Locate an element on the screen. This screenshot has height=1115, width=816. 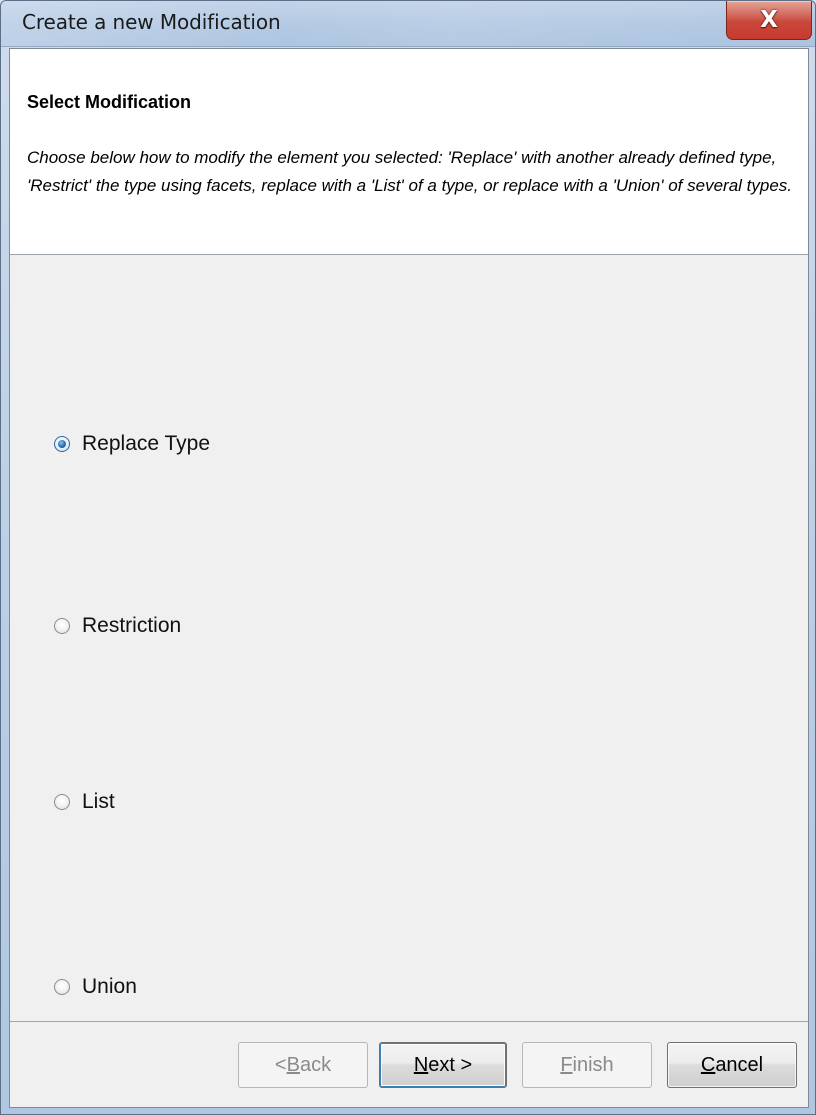
option-label-replace-type: Replace Type is located at coordinates (146, 443).